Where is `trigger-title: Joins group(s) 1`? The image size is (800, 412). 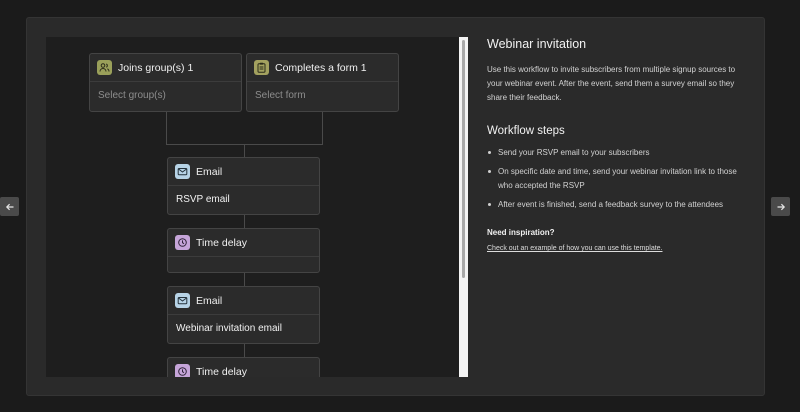 trigger-title: Joins group(s) 1 is located at coordinates (156, 67).